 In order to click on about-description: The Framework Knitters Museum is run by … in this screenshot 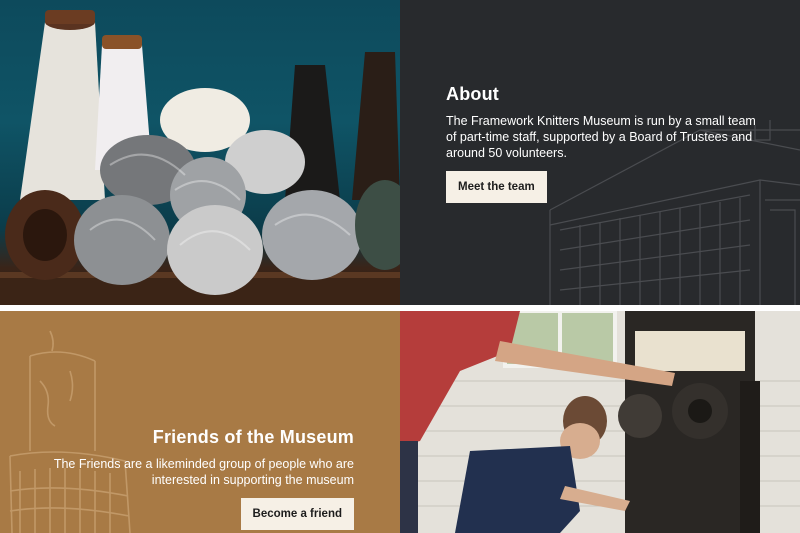, I will do `click(601, 137)`.